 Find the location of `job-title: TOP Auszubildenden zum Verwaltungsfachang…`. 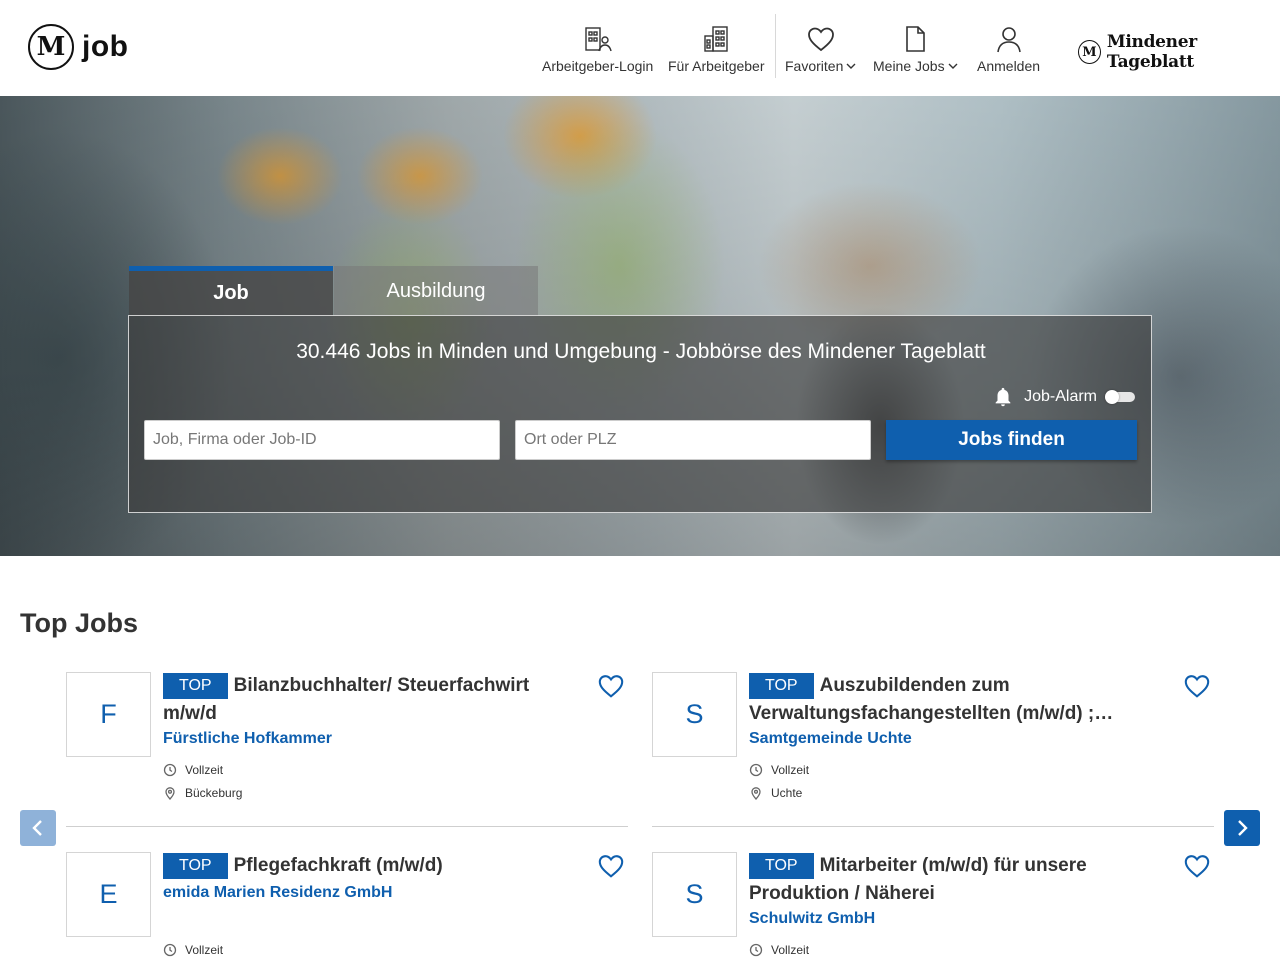

job-title: TOP Auszubildenden zum Verwaltungsfachang… is located at coordinates (954, 700).